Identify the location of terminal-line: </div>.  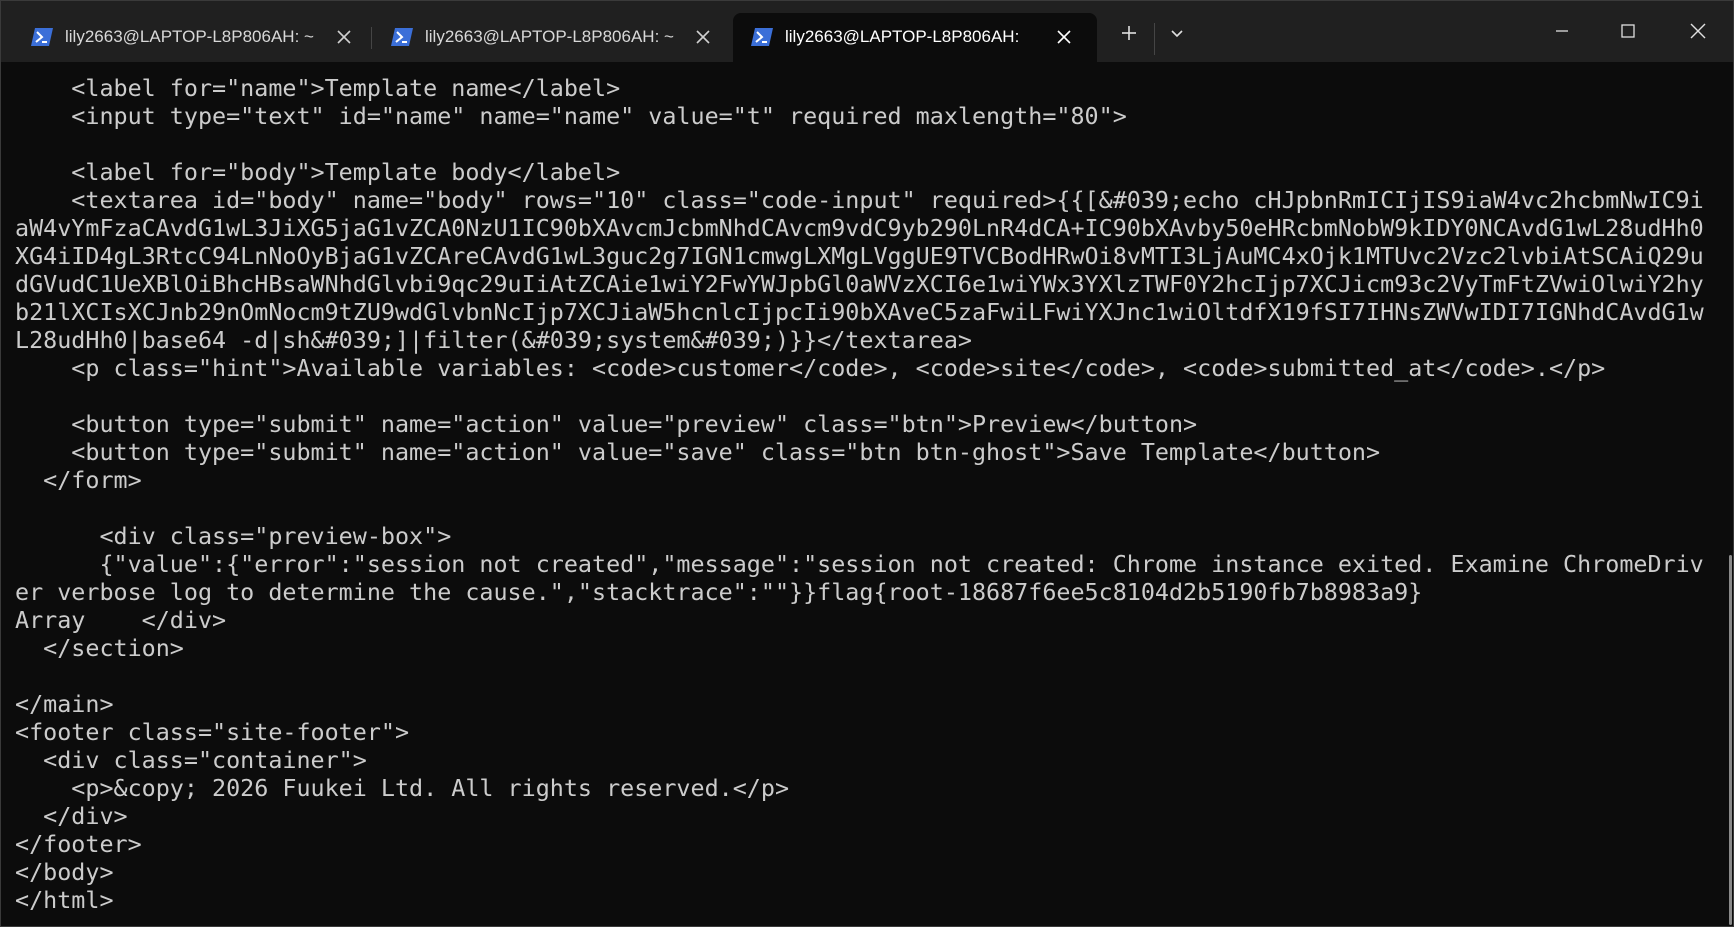
(71, 816).